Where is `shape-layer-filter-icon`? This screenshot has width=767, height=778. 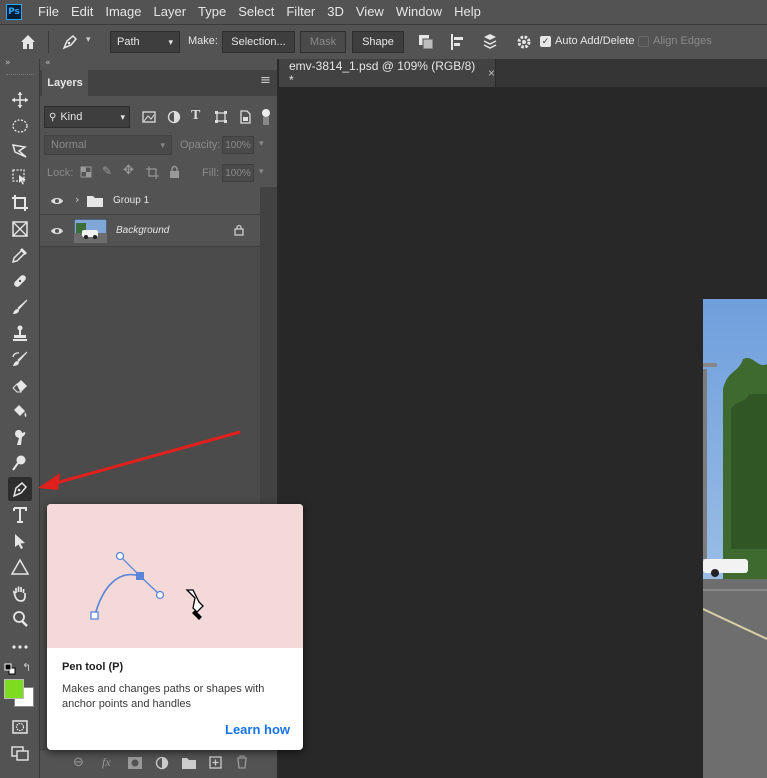 shape-layer-filter-icon is located at coordinates (221, 117).